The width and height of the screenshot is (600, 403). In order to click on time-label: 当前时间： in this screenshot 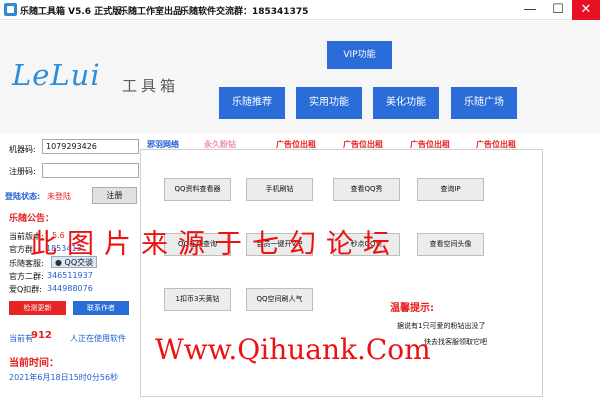, I will do `click(34, 363)`.